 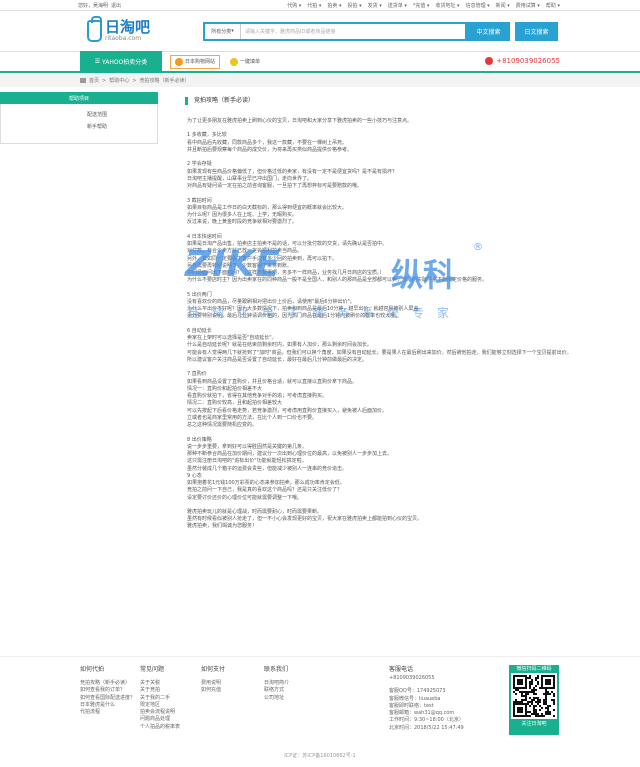 I want to click on quick-order-link: 一键填单, so click(x=245, y=61).